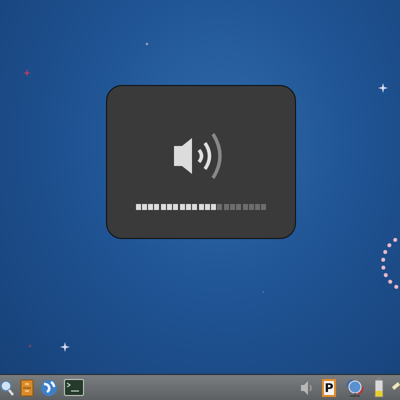 Image resolution: width=400 pixels, height=400 pixels. Describe the element at coordinates (307, 388) in the screenshot. I see `speaker-icon` at that location.